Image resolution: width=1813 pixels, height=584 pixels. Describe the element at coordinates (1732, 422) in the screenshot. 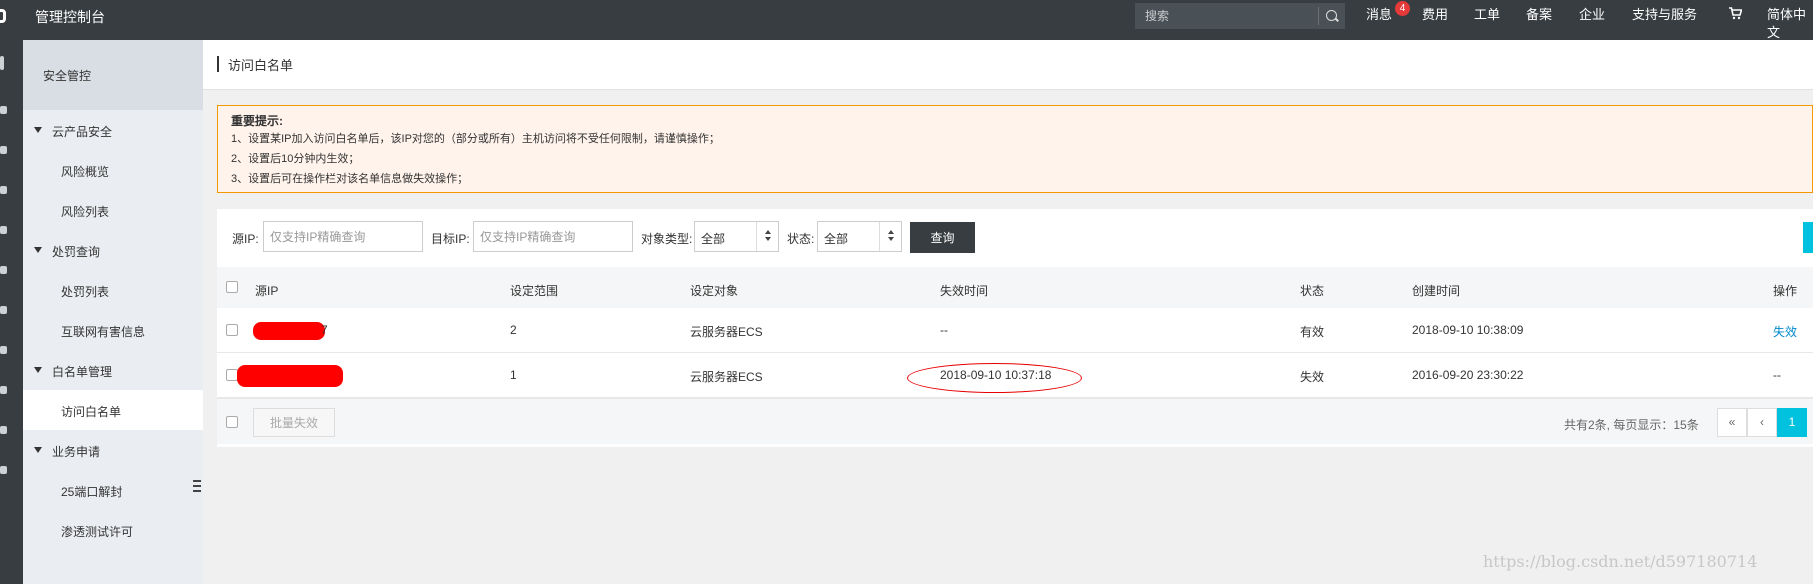

I see `first-page-button: «` at that location.